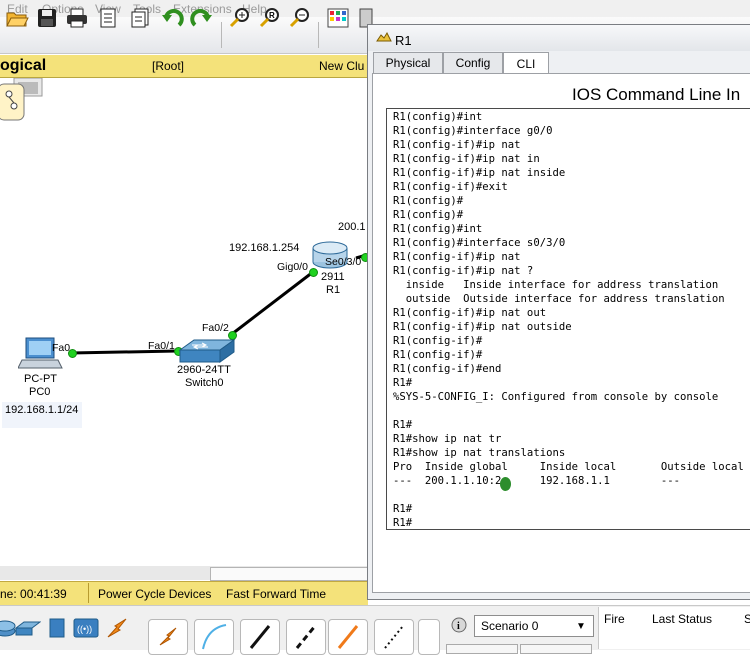 The width and height of the screenshot is (750, 655). Describe the element at coordinates (23, 66) in the screenshot. I see `logical-tab-label: ogical` at that location.